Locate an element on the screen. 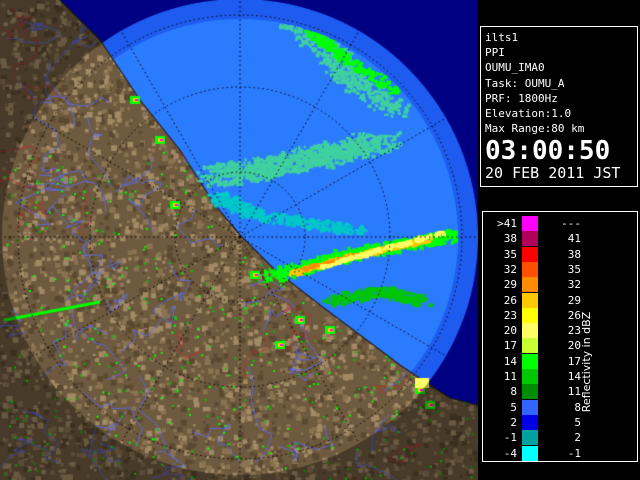 This screenshot has height=480, width=640. legend-lower-bound: 38 is located at coordinates (510, 239).